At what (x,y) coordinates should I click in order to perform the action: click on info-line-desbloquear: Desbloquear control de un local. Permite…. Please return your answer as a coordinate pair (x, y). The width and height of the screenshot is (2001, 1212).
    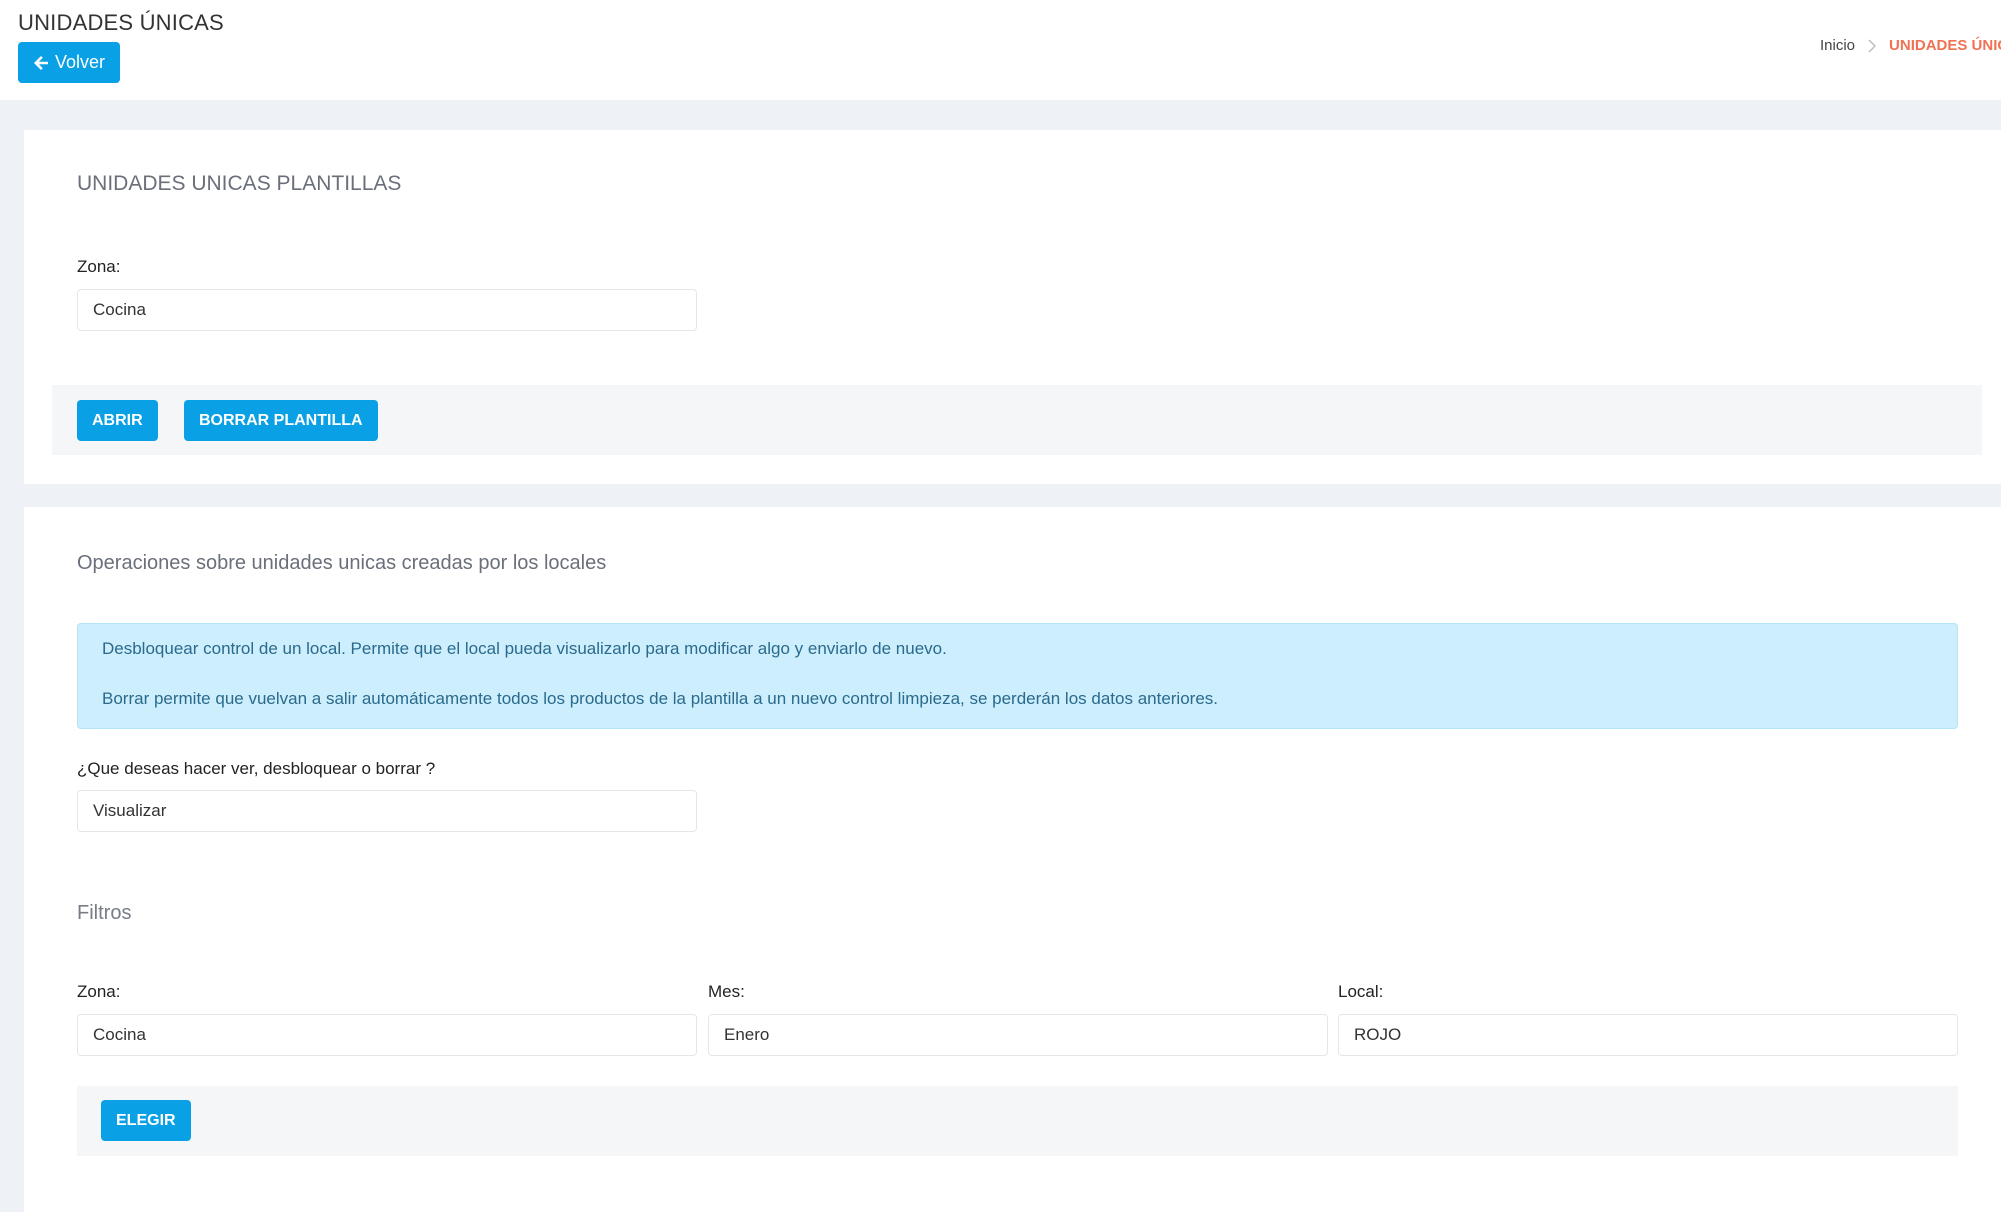
    Looking at the image, I should click on (524, 648).